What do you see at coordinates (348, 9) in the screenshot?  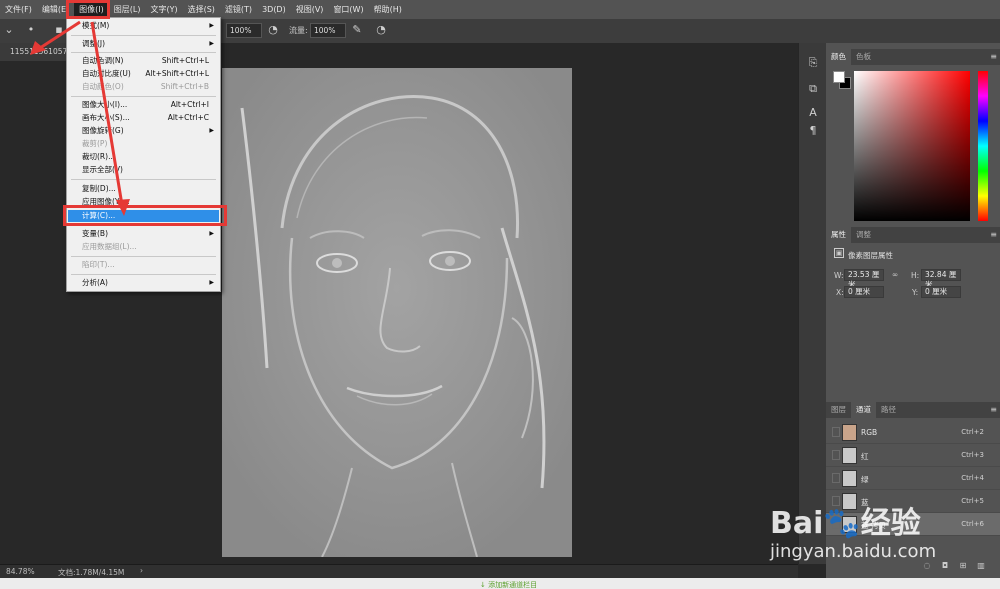 I see `menu-window: 窗口(W)` at bounding box center [348, 9].